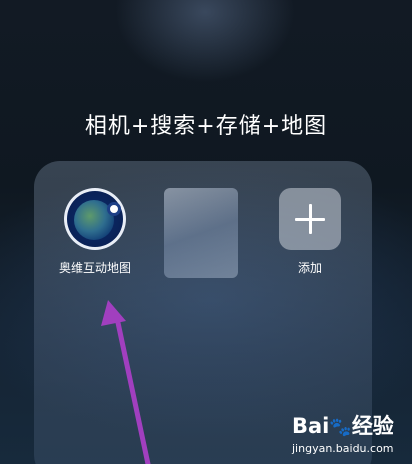  I want to click on watermark-logo-suffix: 经验, so click(372, 426).